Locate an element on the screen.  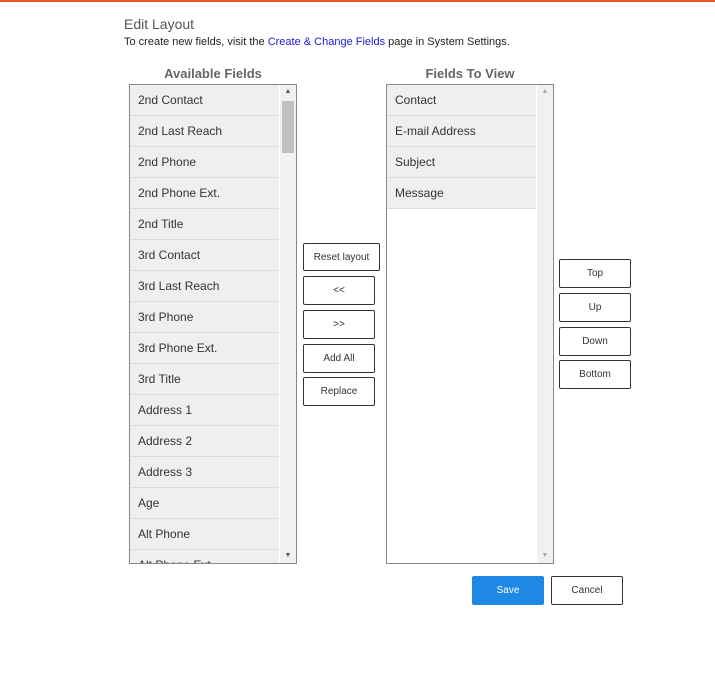
page-title: Edit Layout is located at coordinates (159, 24).